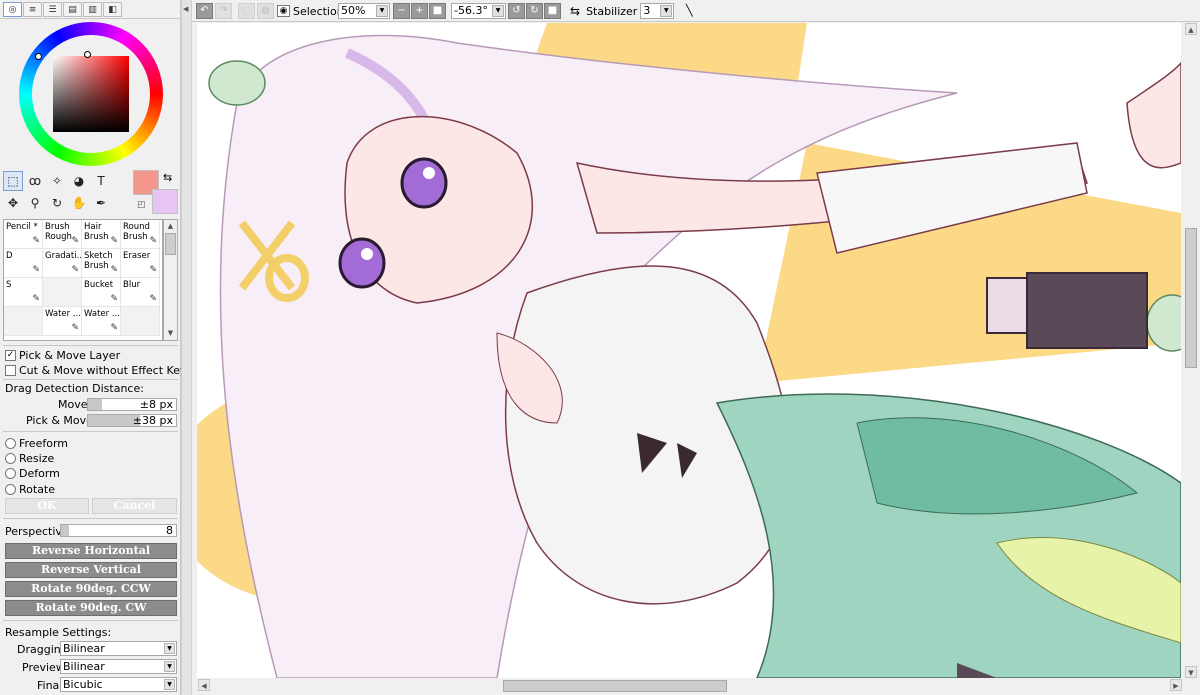 This screenshot has width=1200, height=695. What do you see at coordinates (13, 203) in the screenshot?
I see `move-icon: ✥` at bounding box center [13, 203].